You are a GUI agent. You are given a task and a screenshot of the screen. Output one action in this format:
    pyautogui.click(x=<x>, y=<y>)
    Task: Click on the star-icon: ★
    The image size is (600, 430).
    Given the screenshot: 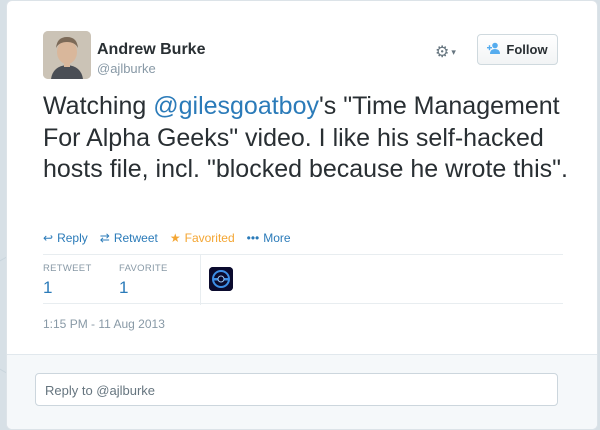 What is the action you would take?
    pyautogui.click(x=175, y=238)
    